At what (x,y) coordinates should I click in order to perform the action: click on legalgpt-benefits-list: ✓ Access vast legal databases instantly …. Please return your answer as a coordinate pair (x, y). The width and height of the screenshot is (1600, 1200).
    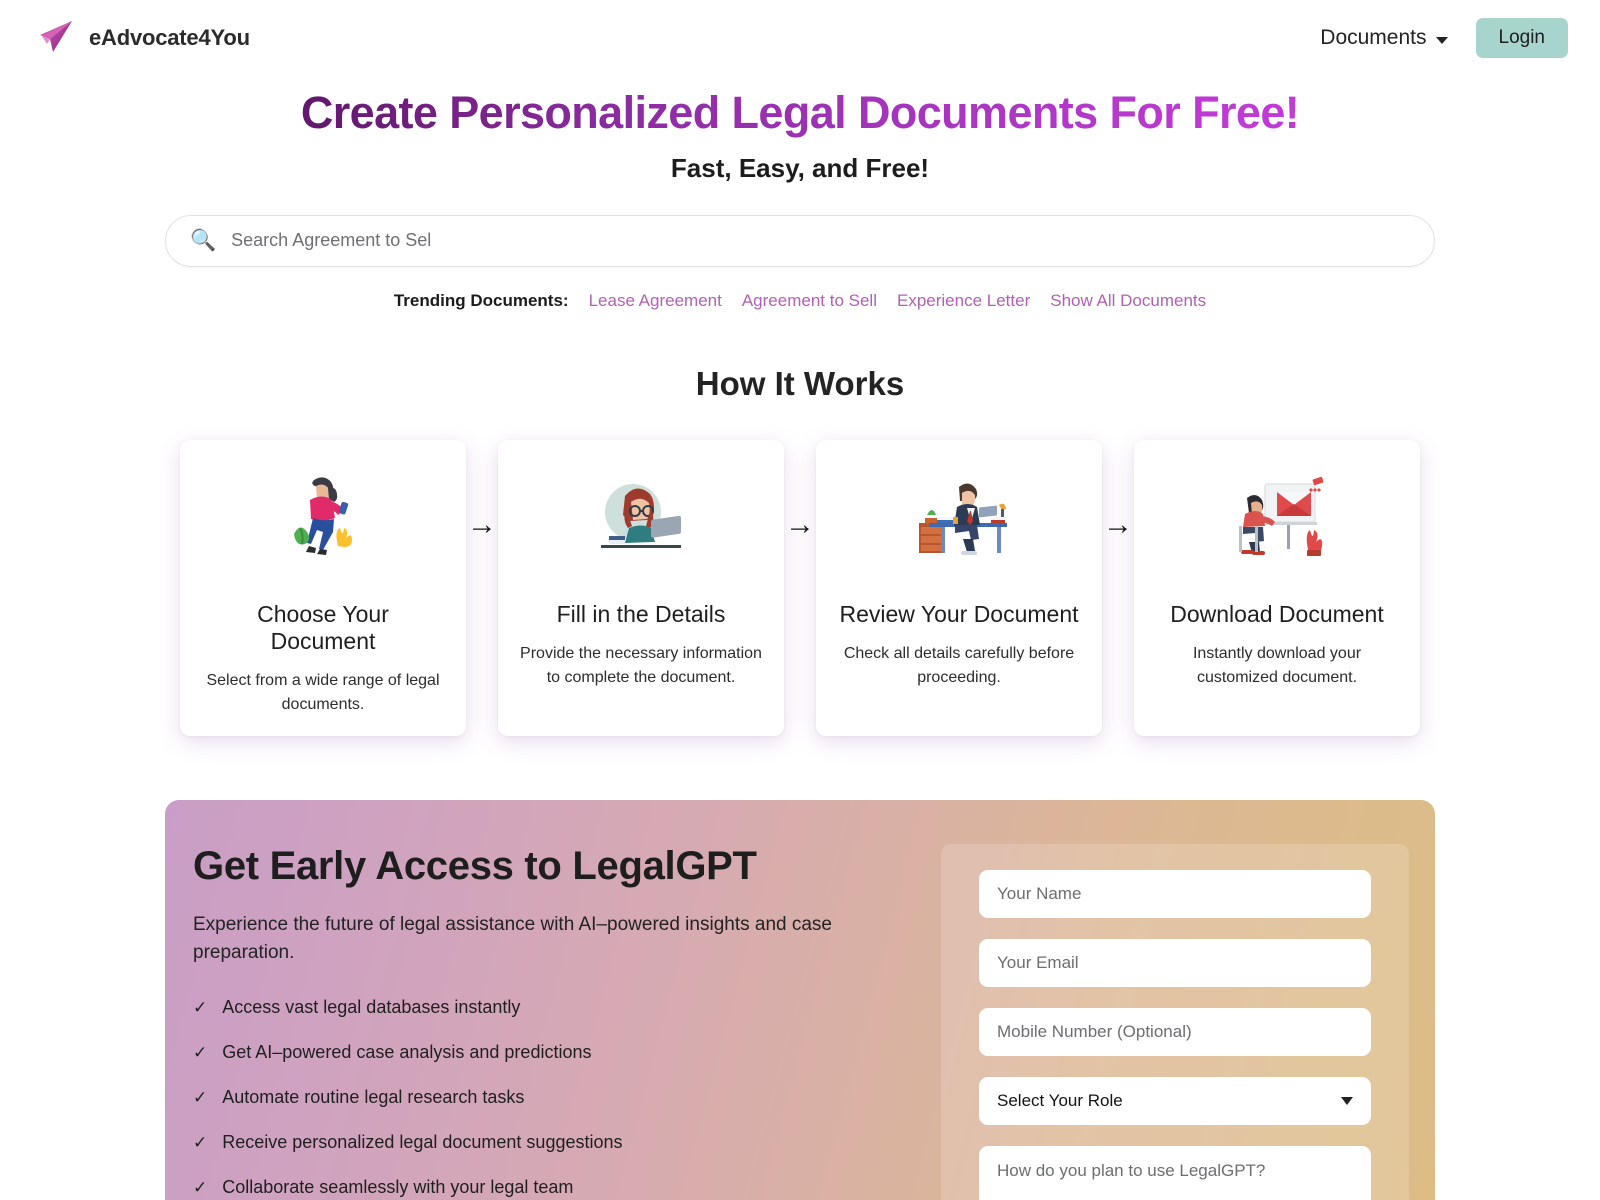
    Looking at the image, I should click on (553, 1097).